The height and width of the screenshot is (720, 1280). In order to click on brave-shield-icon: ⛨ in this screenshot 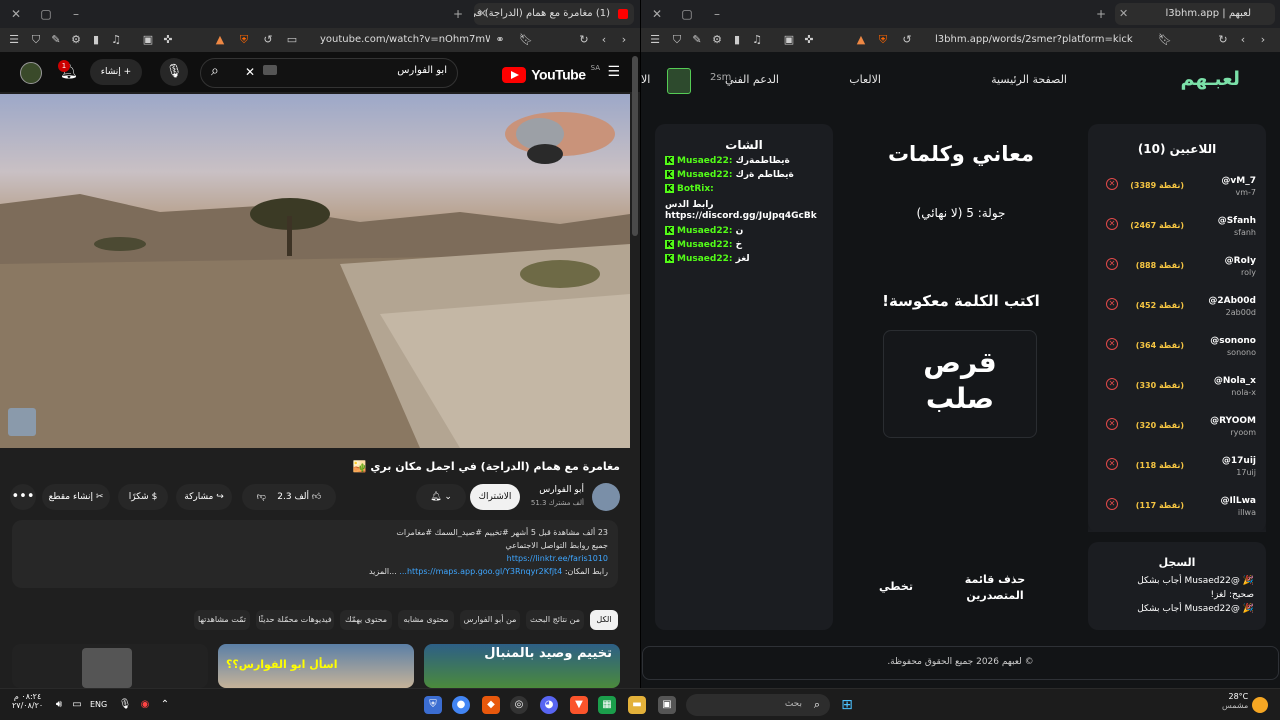, I will do `click(244, 40)`.